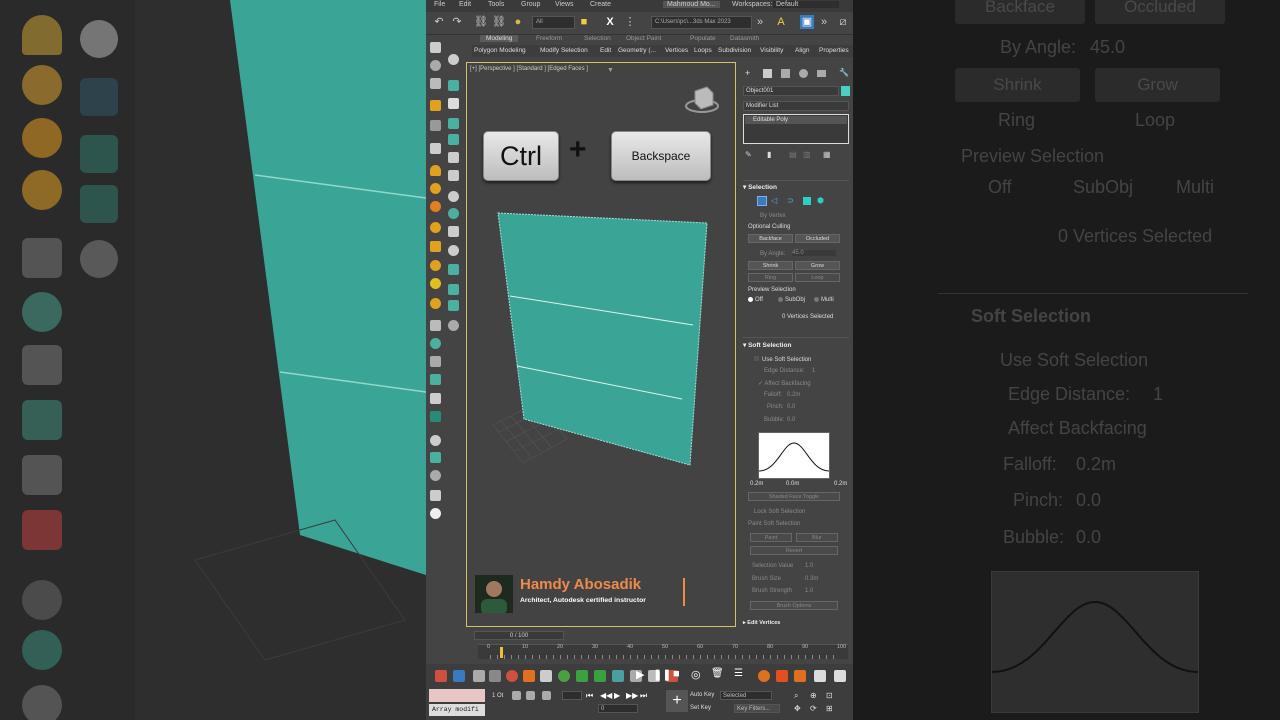 This screenshot has width=1280, height=720. What do you see at coordinates (779, 512) in the screenshot?
I see `lock-soft-selection-checkbox: Lock Soft Selection` at bounding box center [779, 512].